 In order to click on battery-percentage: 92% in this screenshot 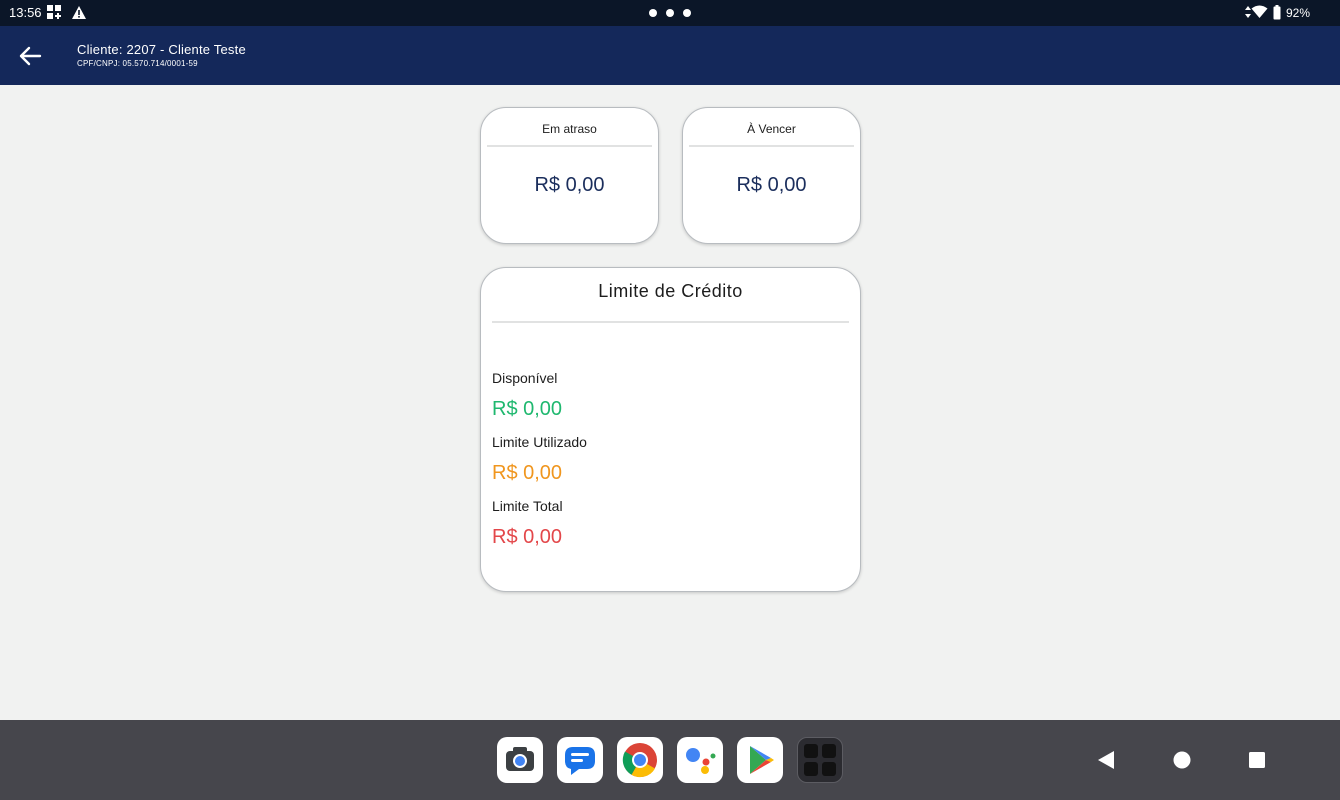, I will do `click(1298, 13)`.